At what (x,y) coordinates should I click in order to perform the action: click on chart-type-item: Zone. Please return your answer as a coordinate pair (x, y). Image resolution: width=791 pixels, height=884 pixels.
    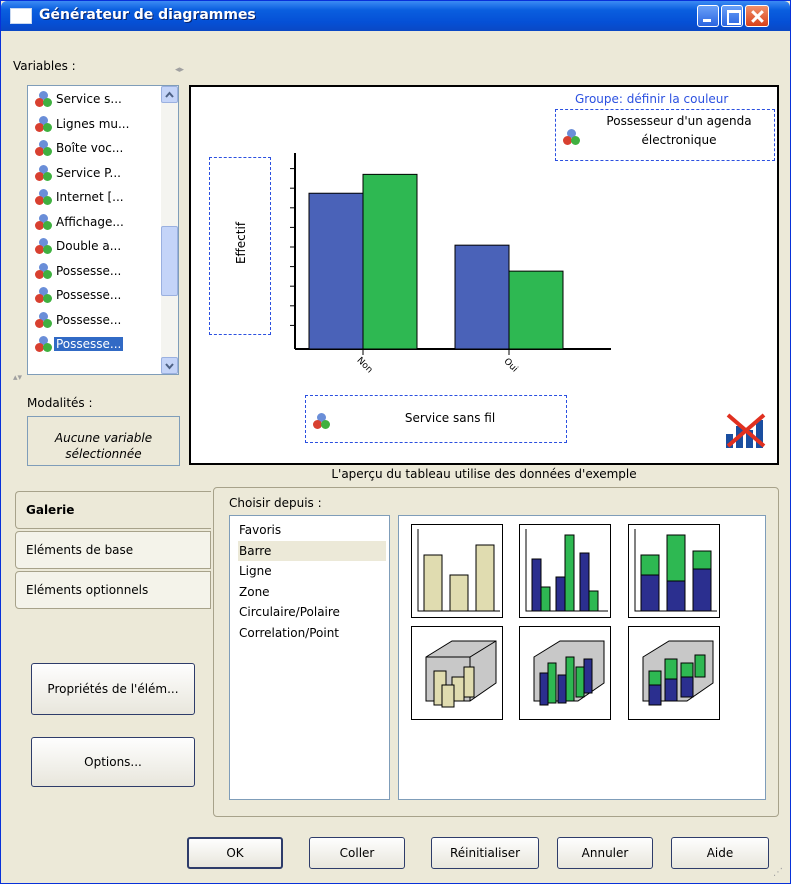
    Looking at the image, I should click on (312, 592).